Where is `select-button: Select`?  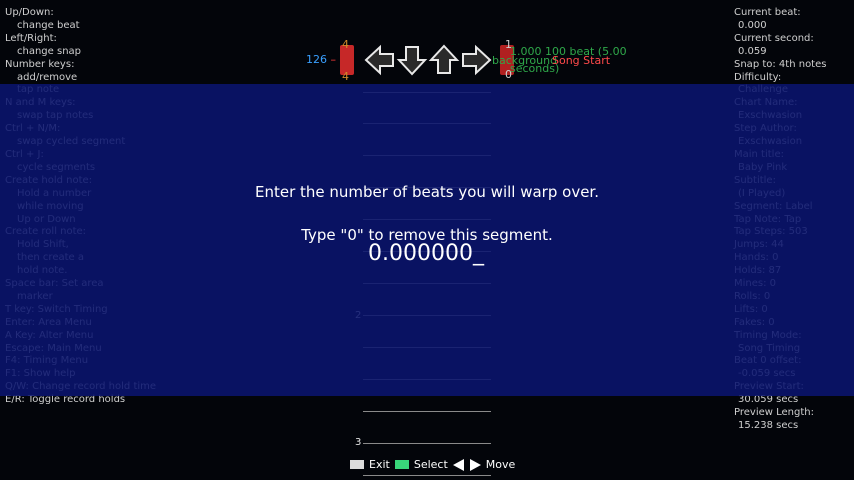
select-button: Select is located at coordinates (431, 464).